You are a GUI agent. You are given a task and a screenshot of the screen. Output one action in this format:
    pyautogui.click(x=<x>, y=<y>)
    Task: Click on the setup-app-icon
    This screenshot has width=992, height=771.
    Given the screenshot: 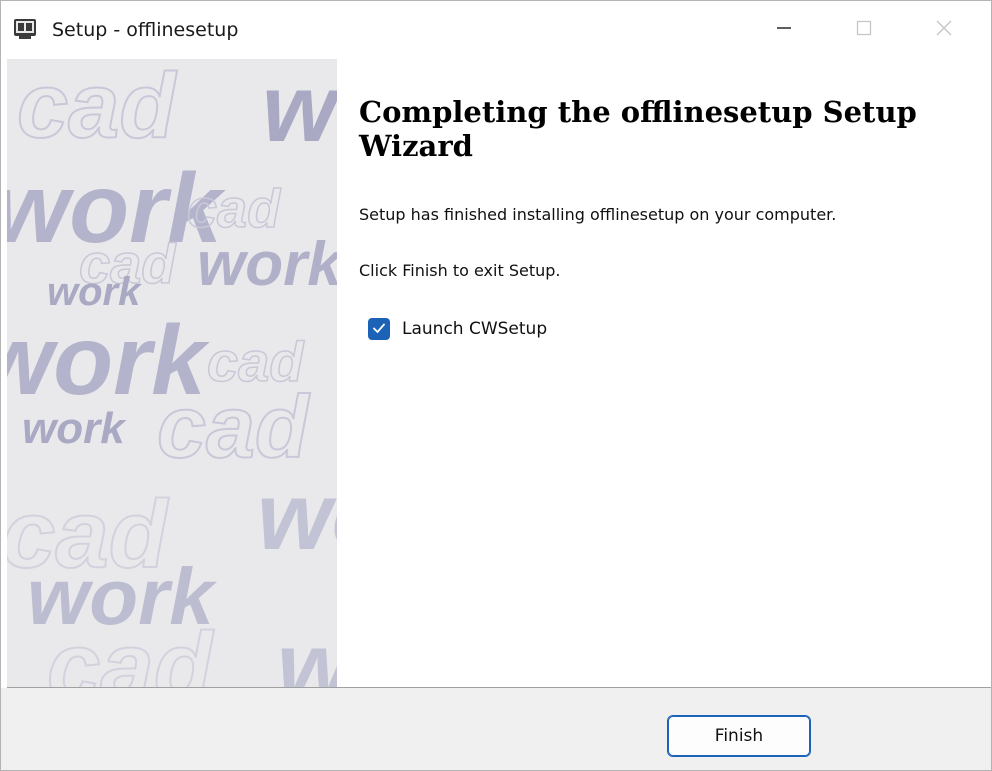 What is the action you would take?
    pyautogui.click(x=25, y=29)
    